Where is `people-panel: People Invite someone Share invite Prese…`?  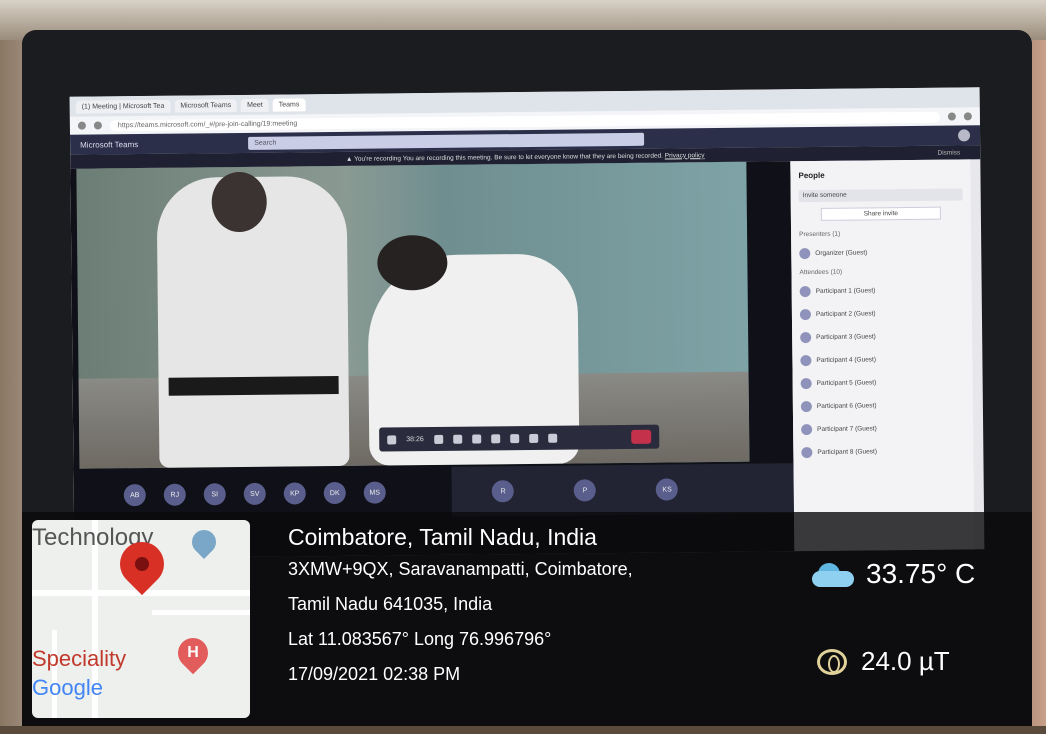
people-panel: People Invite someone Share invite Prese… is located at coordinates (882, 355).